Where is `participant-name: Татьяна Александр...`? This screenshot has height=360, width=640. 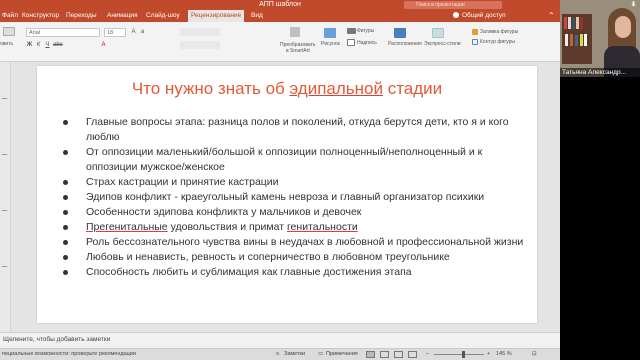 participant-name: Татьяна Александр... is located at coordinates (600, 72).